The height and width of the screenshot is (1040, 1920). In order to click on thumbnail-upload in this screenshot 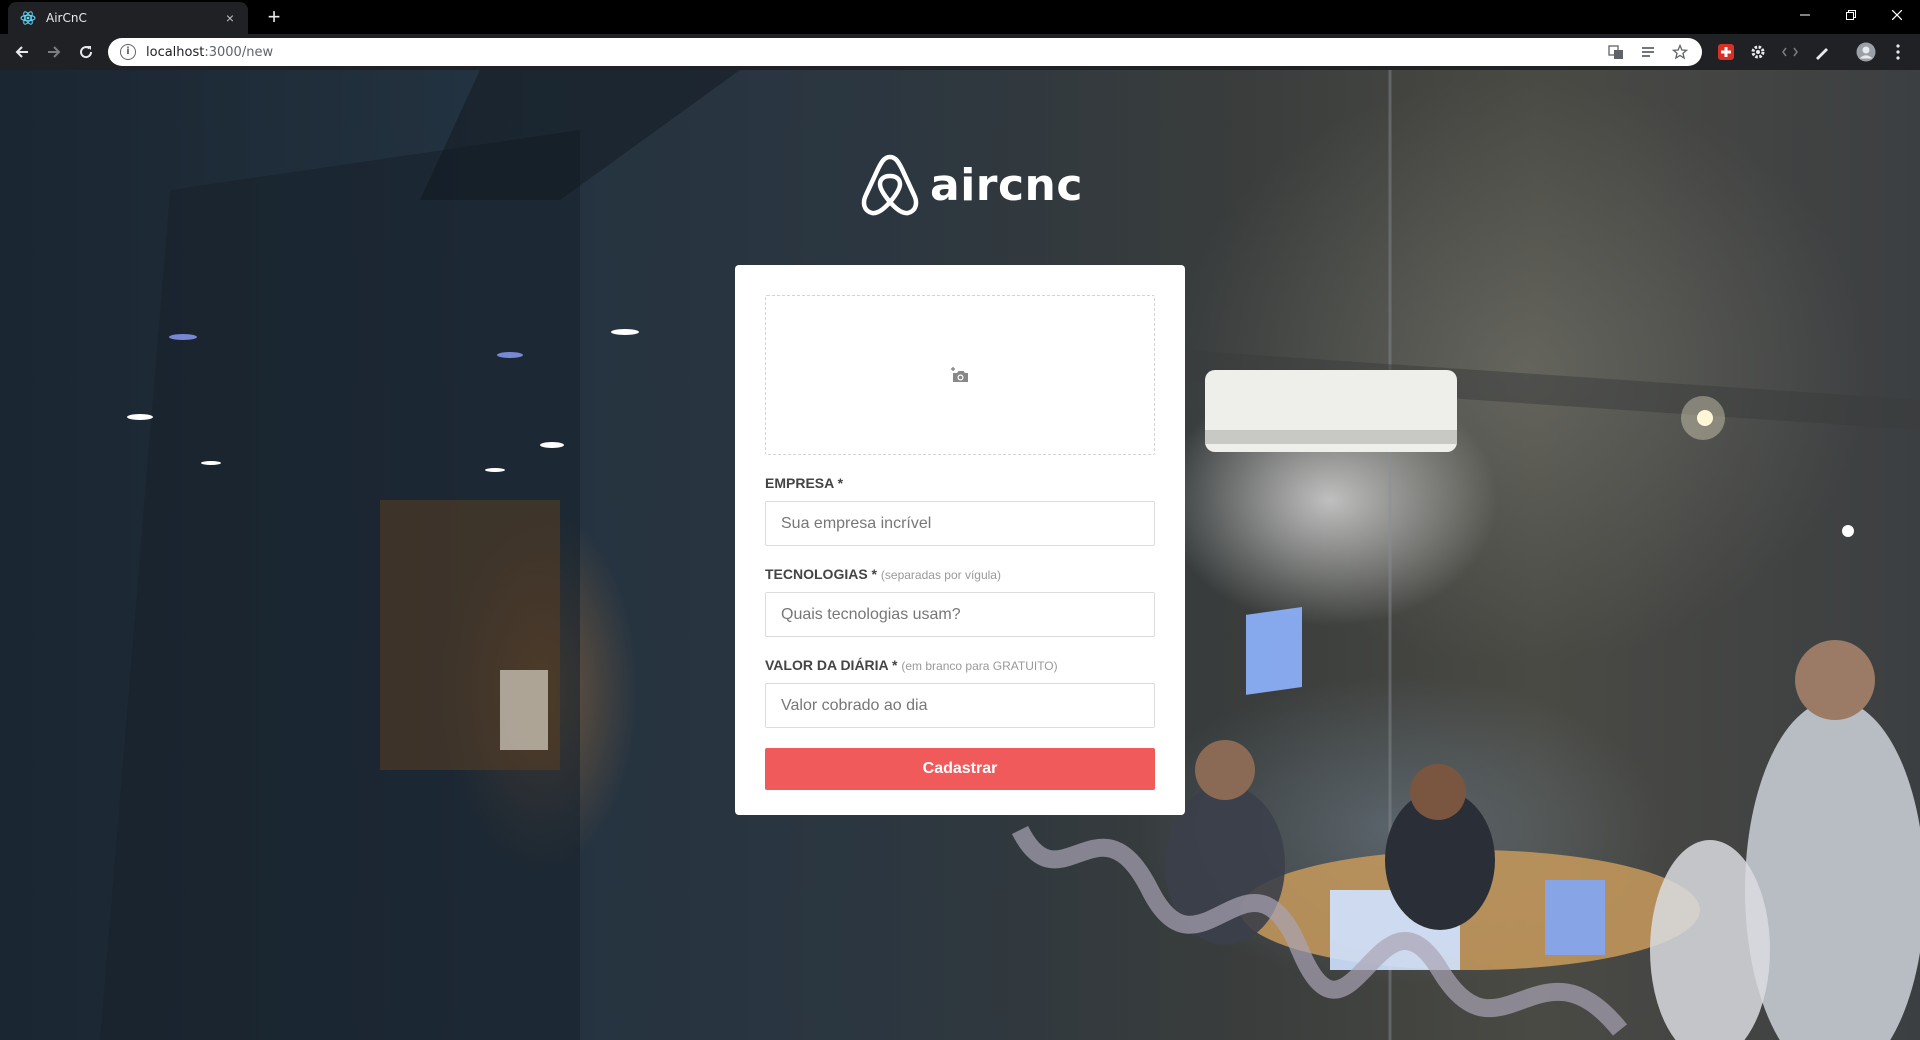, I will do `click(960, 375)`.